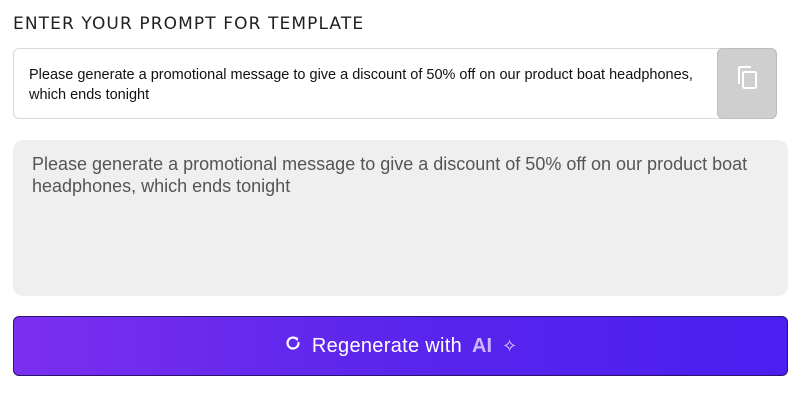  I want to click on ai-label: AI, so click(482, 345).